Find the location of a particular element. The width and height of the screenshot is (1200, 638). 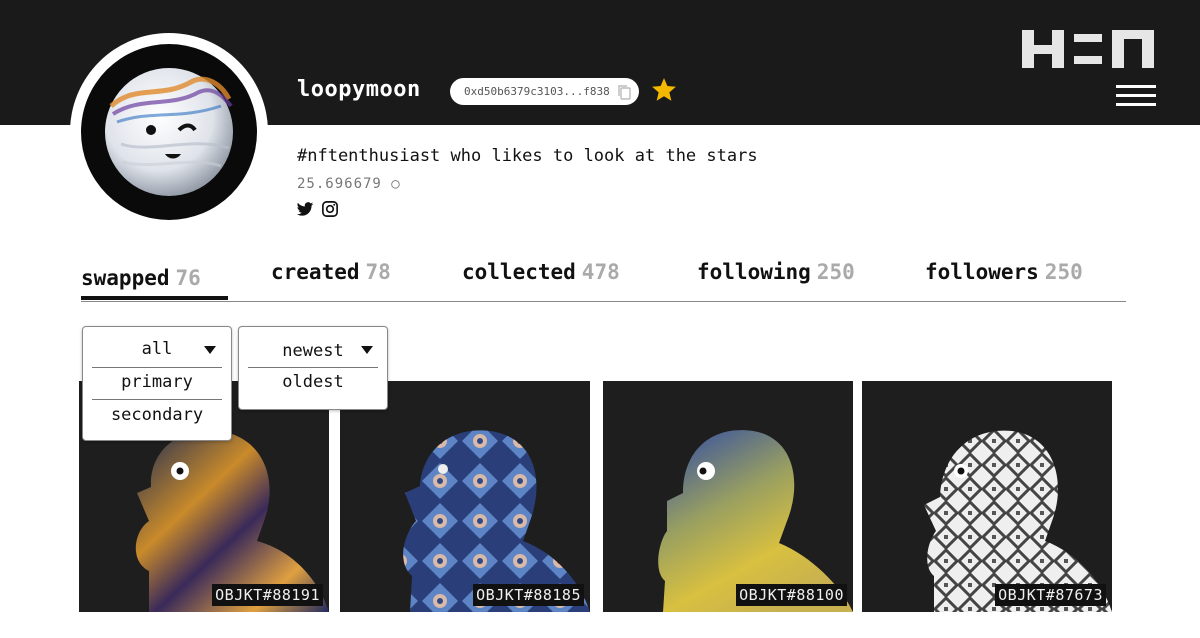

objkt-card: OBJKT#88185 is located at coordinates (465, 496).